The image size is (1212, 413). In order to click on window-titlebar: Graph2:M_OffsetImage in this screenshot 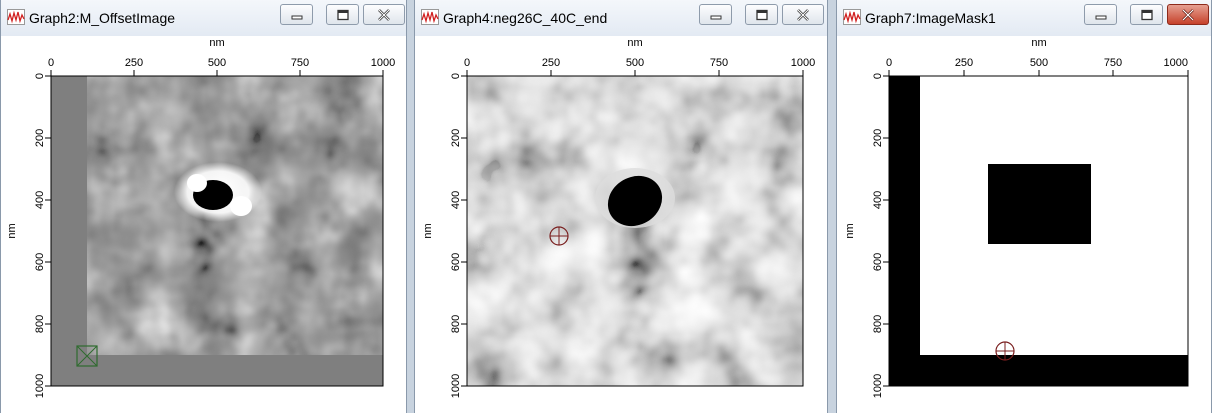, I will do `click(203, 18)`.